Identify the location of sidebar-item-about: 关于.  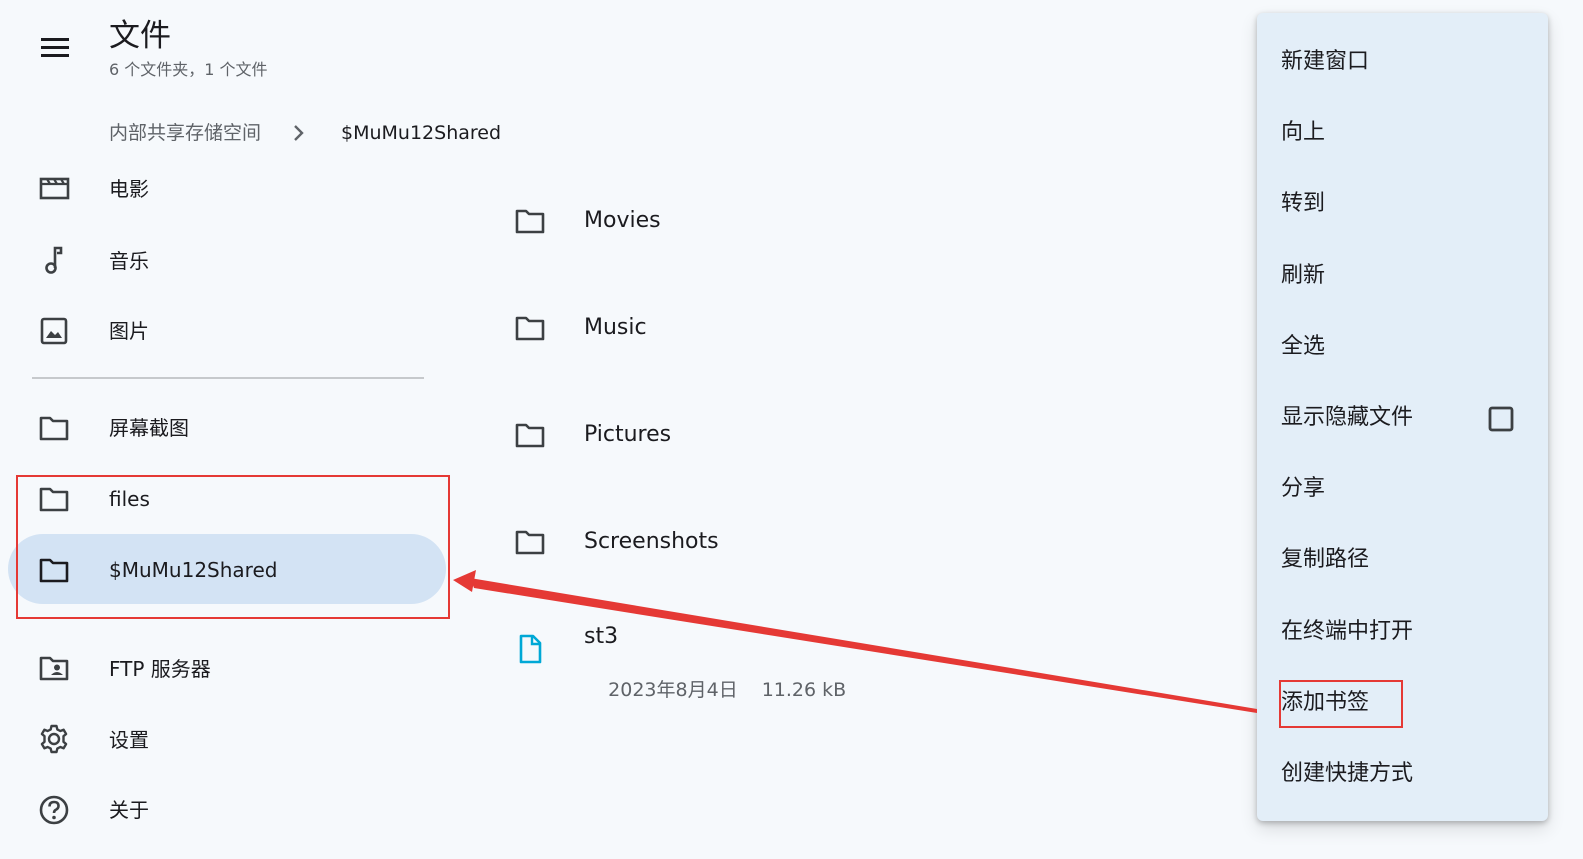
(227, 809).